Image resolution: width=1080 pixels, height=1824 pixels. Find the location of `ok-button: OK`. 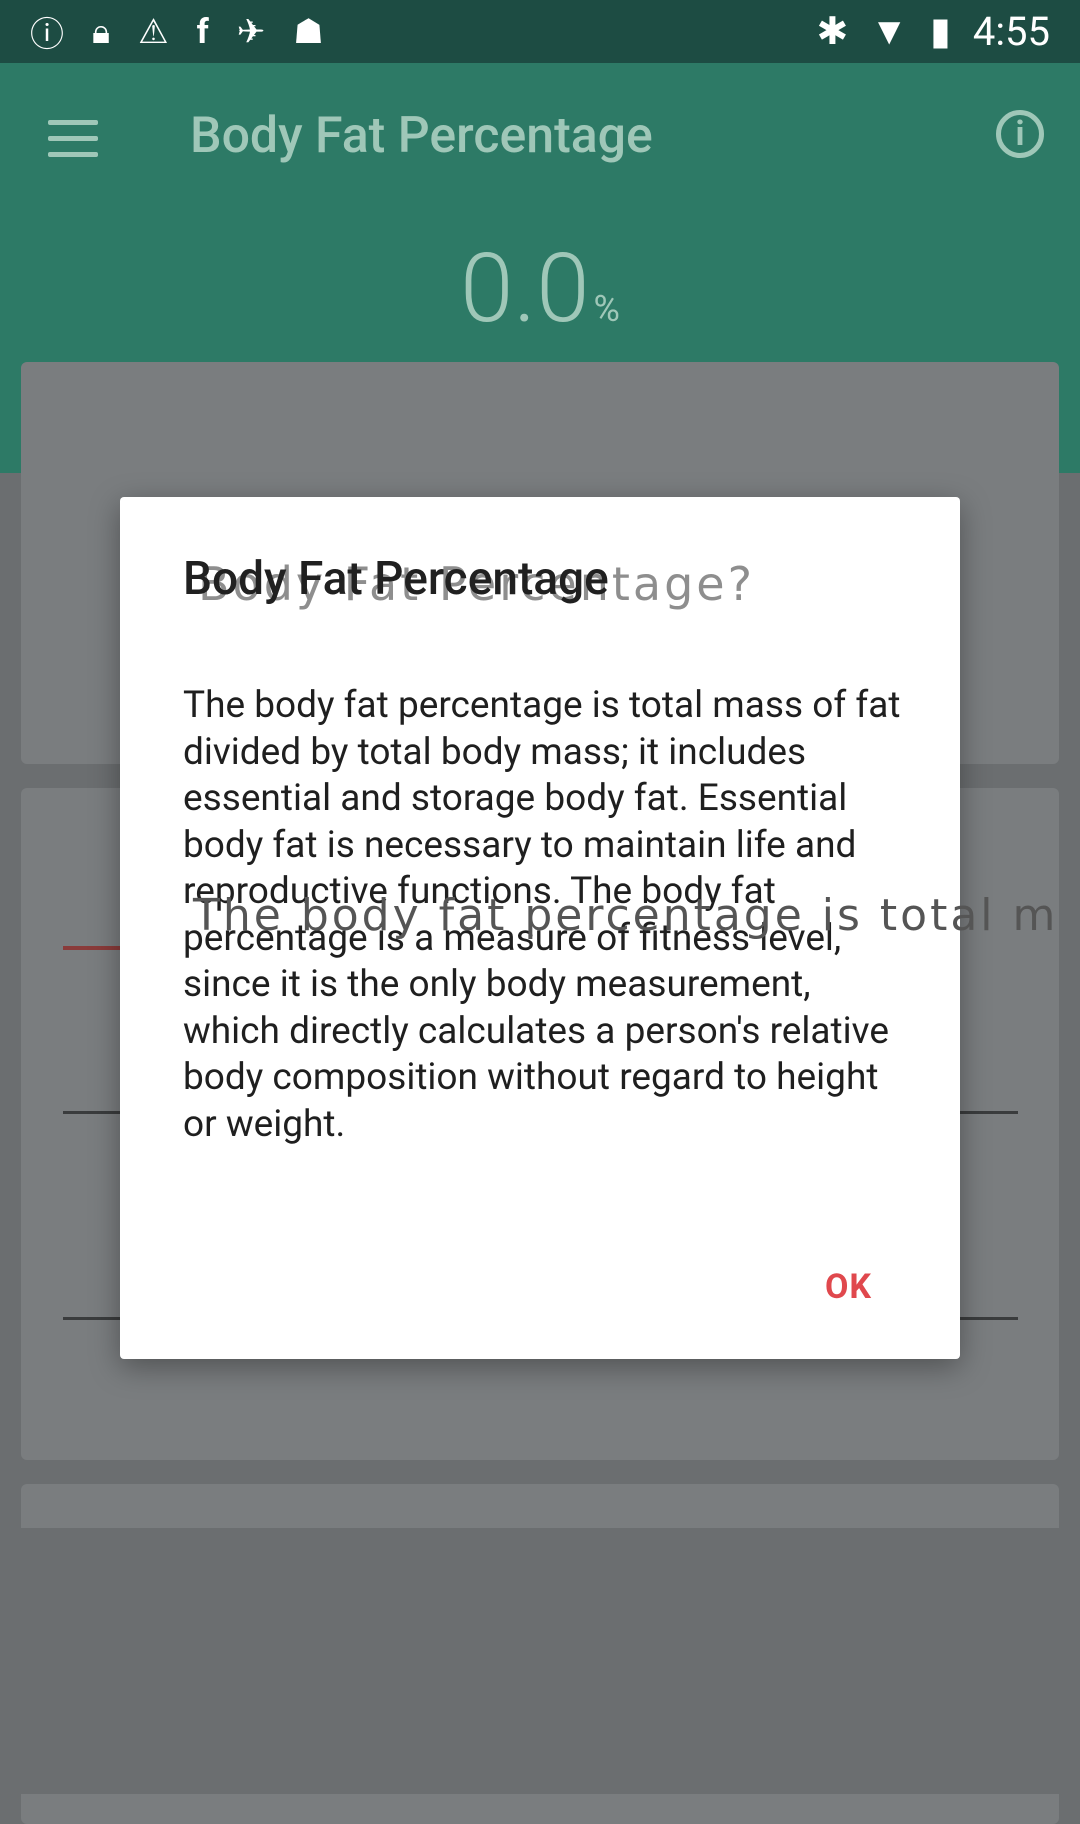

ok-button: OK is located at coordinates (848, 1287).